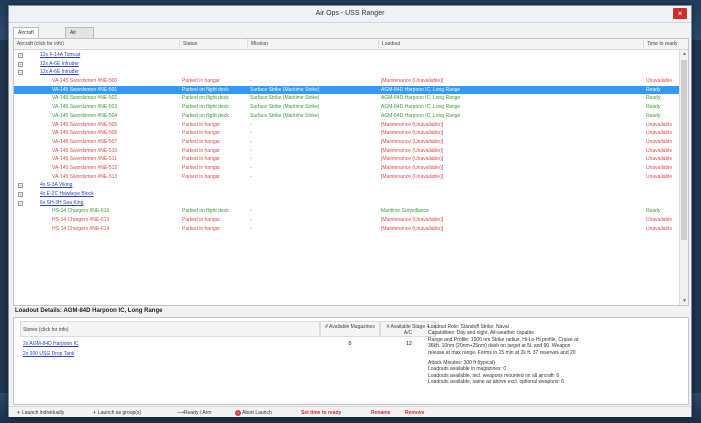  Describe the element at coordinates (94, 413) in the screenshot. I see `plane-group-icon: ✈` at that location.